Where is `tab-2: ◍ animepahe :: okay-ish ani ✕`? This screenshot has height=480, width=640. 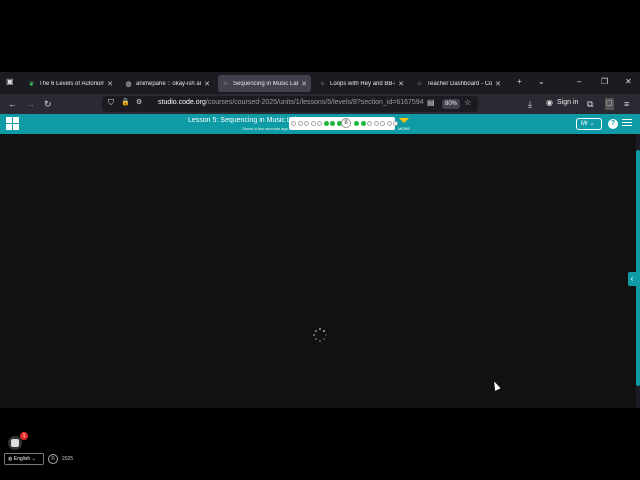
tab-2: ◍ animepahe :: okay-ish ani ✕ is located at coordinates (167, 83).